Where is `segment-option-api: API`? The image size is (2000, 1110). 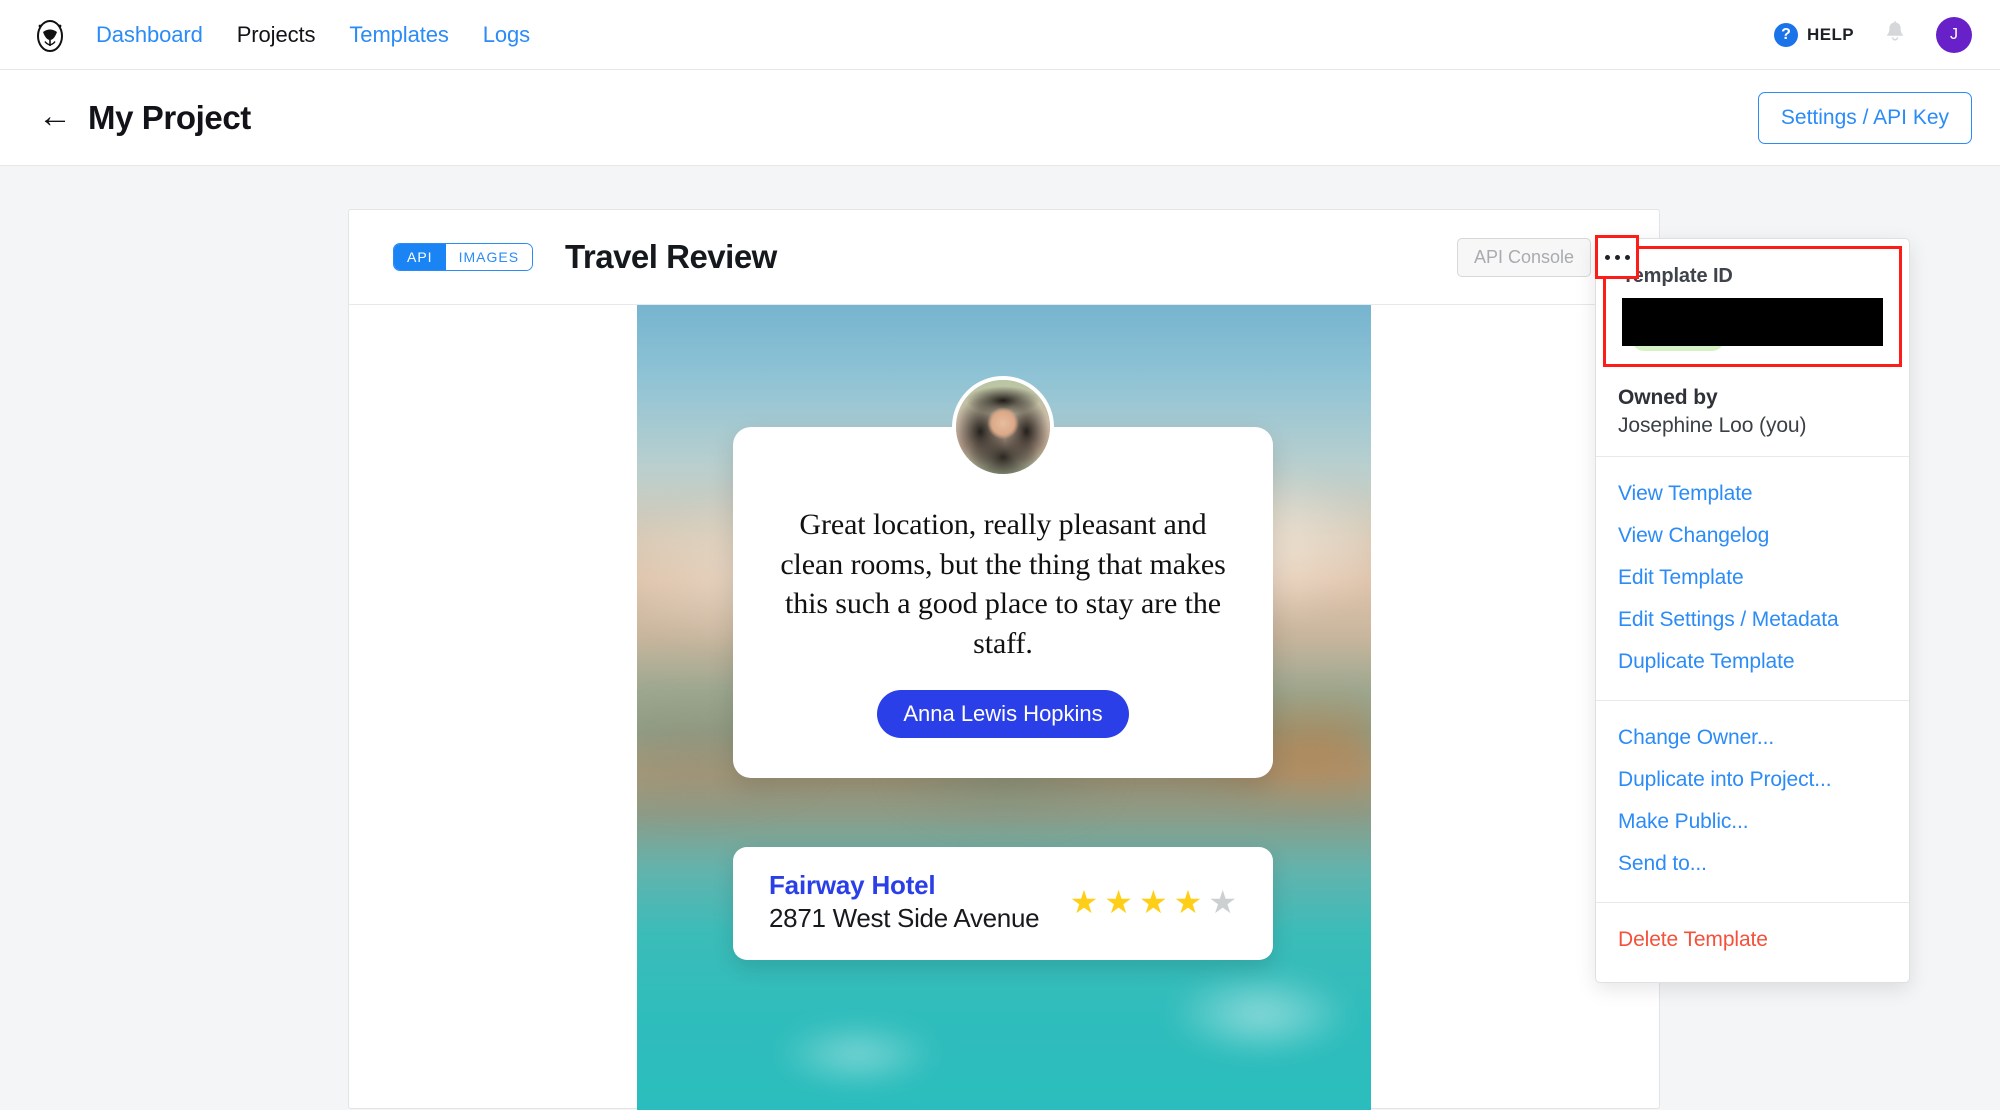
segment-option-api: API is located at coordinates (420, 257).